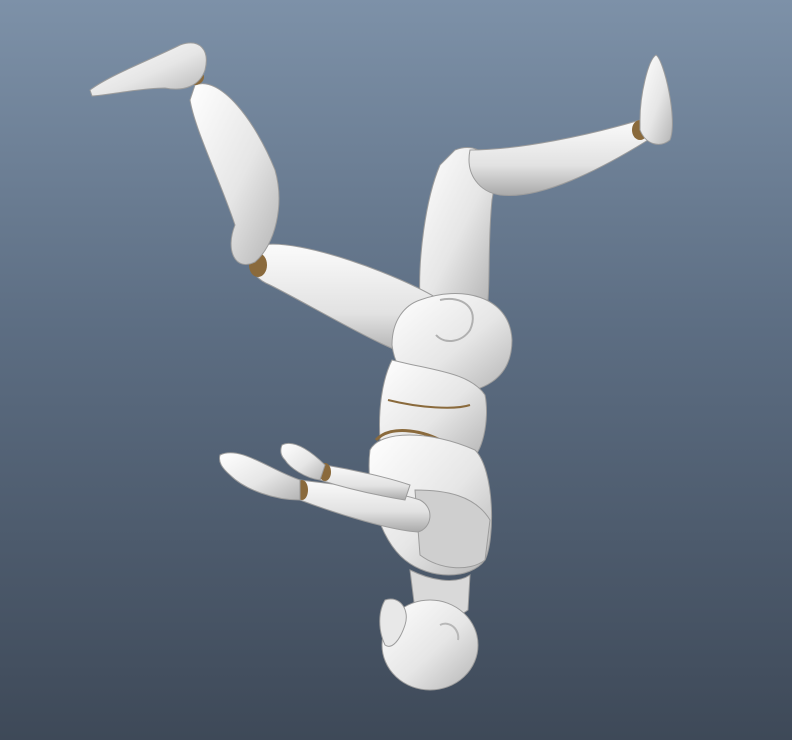 The height and width of the screenshot is (740, 792). What do you see at coordinates (148, 69) in the screenshot?
I see `left-foot` at bounding box center [148, 69].